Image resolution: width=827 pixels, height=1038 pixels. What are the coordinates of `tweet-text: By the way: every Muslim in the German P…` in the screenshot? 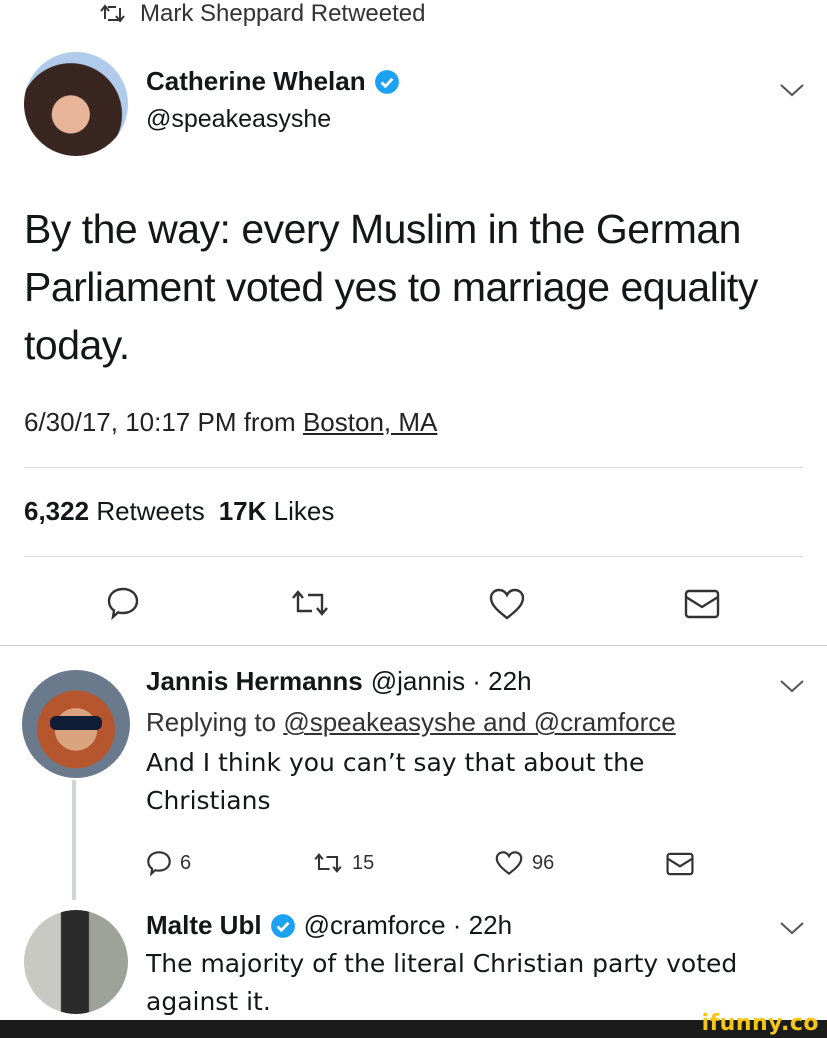 It's located at (391, 287).